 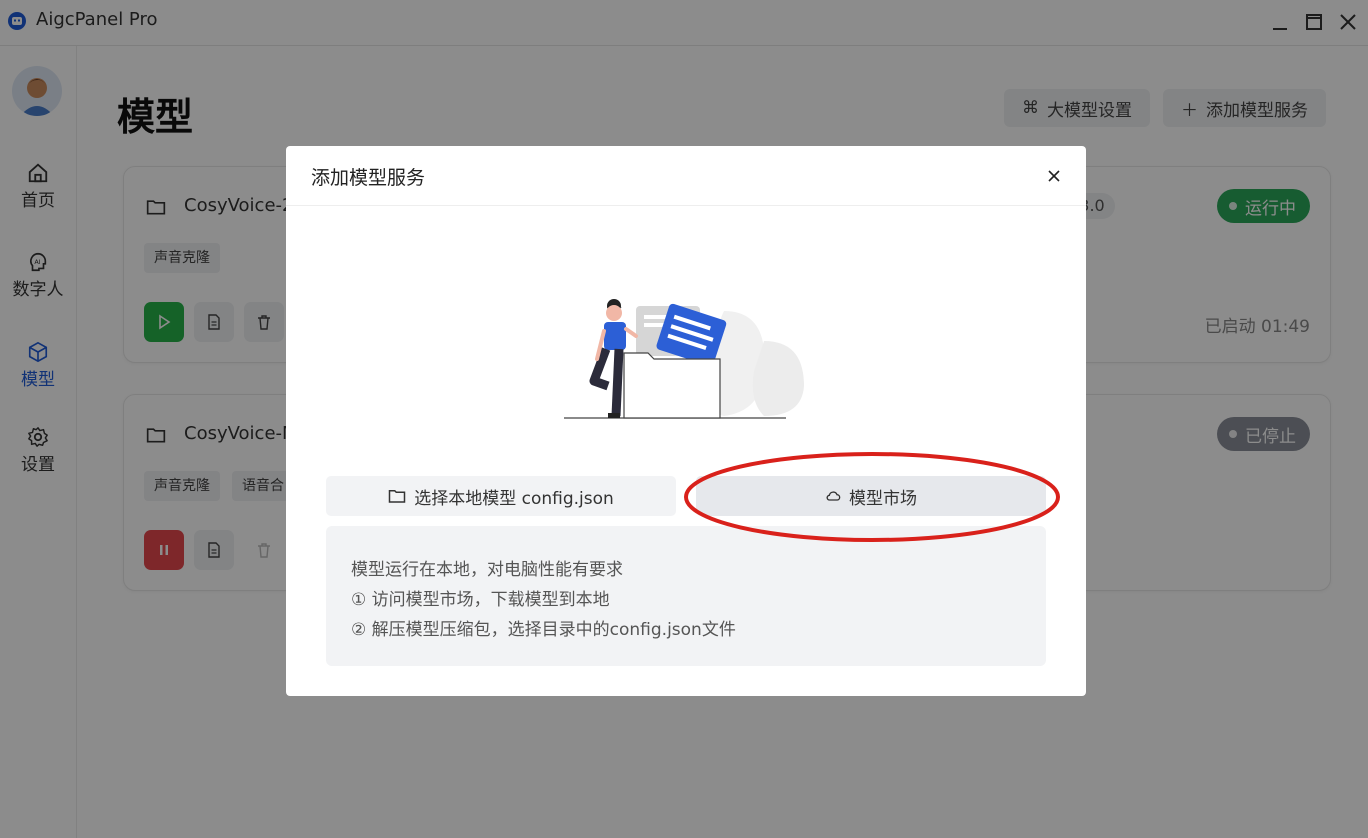 What do you see at coordinates (480, 600) in the screenshot?
I see `info-line: ① 访问模型市场，下载模型到本地` at bounding box center [480, 600].